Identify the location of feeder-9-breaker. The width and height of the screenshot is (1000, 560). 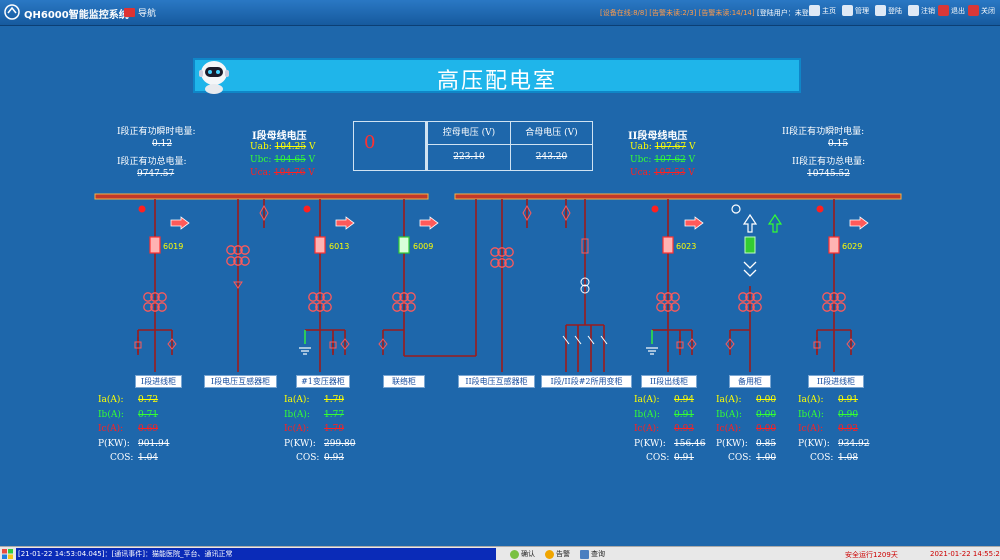
(834, 245).